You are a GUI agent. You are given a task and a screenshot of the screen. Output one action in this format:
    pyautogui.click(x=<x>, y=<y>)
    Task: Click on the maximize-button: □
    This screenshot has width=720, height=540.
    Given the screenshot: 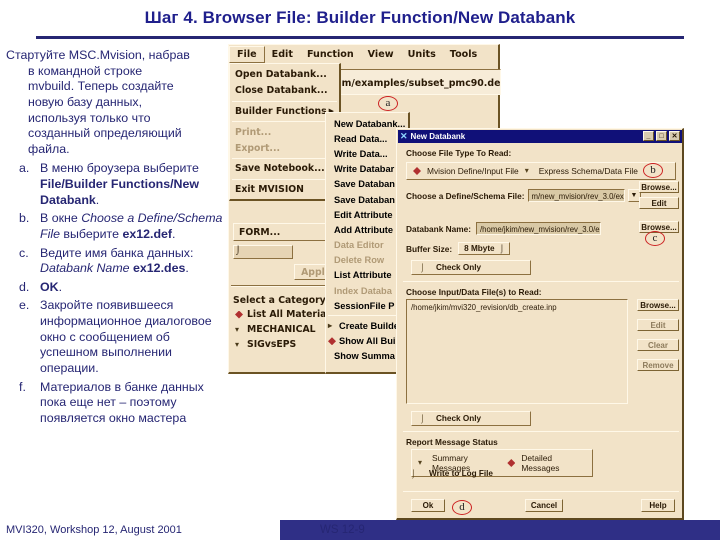 What is the action you would take?
    pyautogui.click(x=661, y=136)
    